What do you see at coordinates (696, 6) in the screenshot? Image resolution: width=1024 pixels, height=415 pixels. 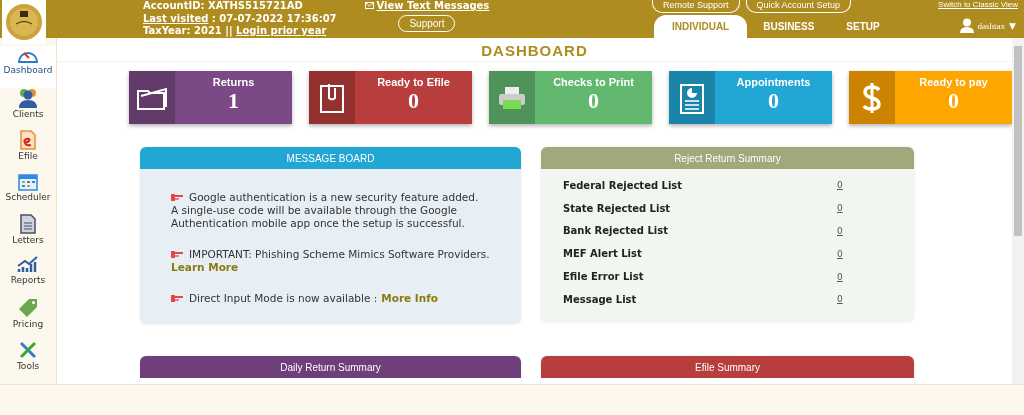 I see `remote-support-button: Remote Support` at bounding box center [696, 6].